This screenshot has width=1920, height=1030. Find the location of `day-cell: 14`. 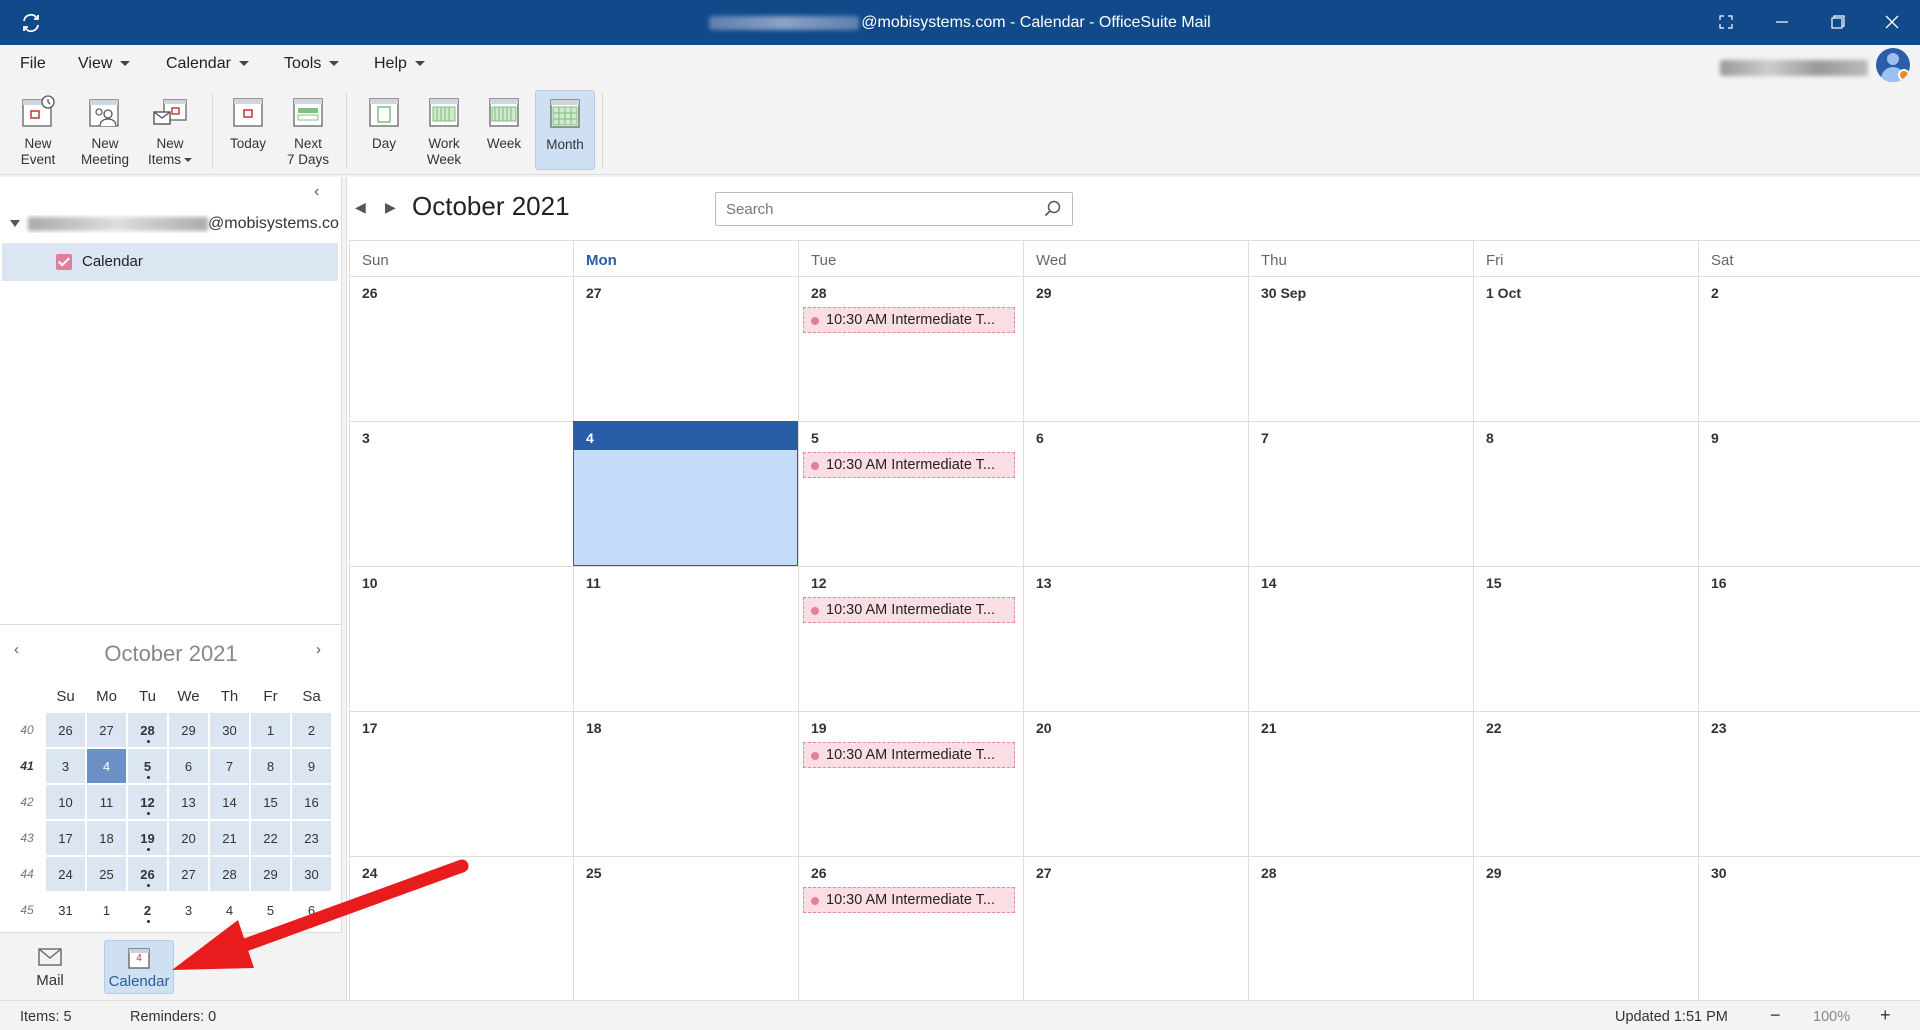

day-cell: 14 is located at coordinates (1360, 638).